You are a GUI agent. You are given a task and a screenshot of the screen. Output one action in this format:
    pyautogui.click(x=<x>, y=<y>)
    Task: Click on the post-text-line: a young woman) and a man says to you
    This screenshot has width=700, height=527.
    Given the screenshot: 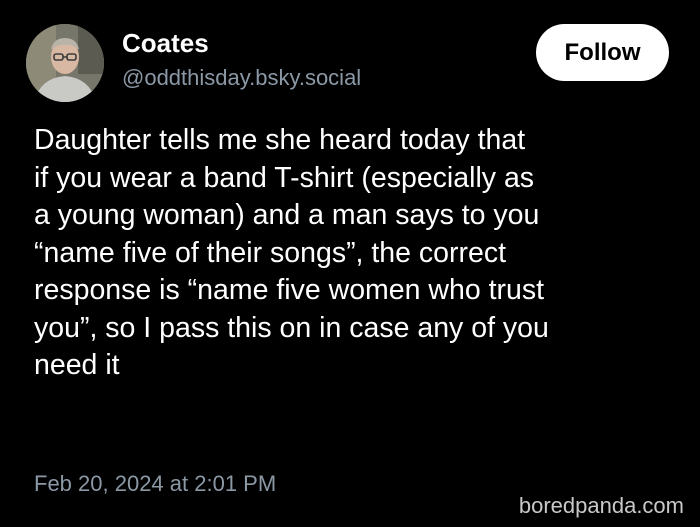 What is the action you would take?
    pyautogui.click(x=287, y=215)
    